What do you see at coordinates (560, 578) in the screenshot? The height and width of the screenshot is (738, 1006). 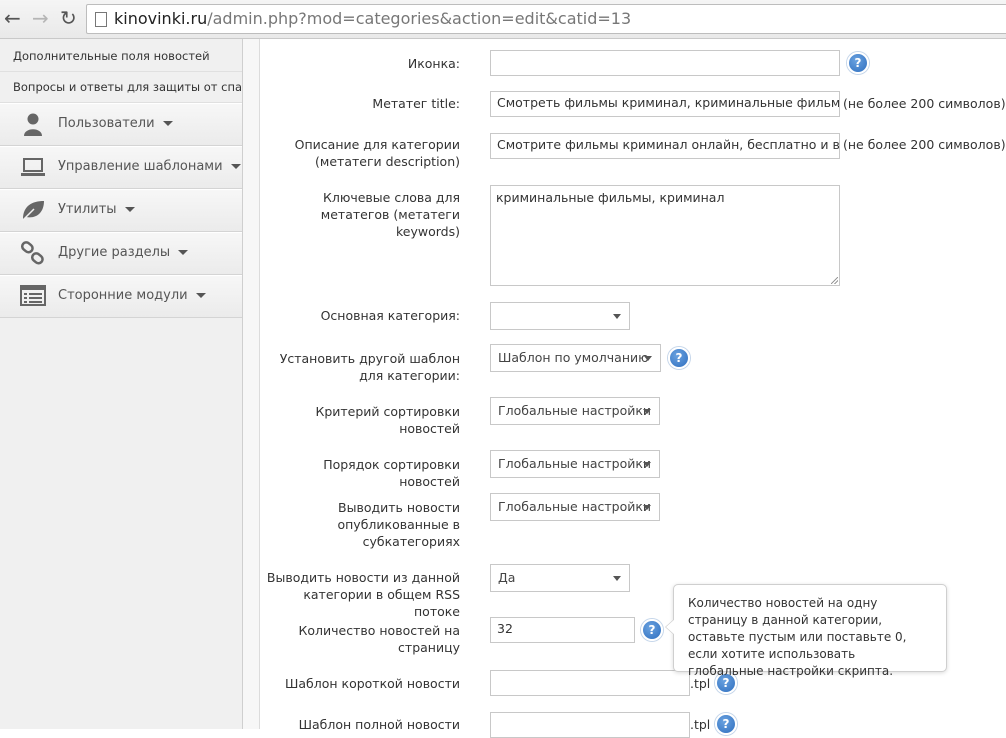 I see `rss-select: Да` at bounding box center [560, 578].